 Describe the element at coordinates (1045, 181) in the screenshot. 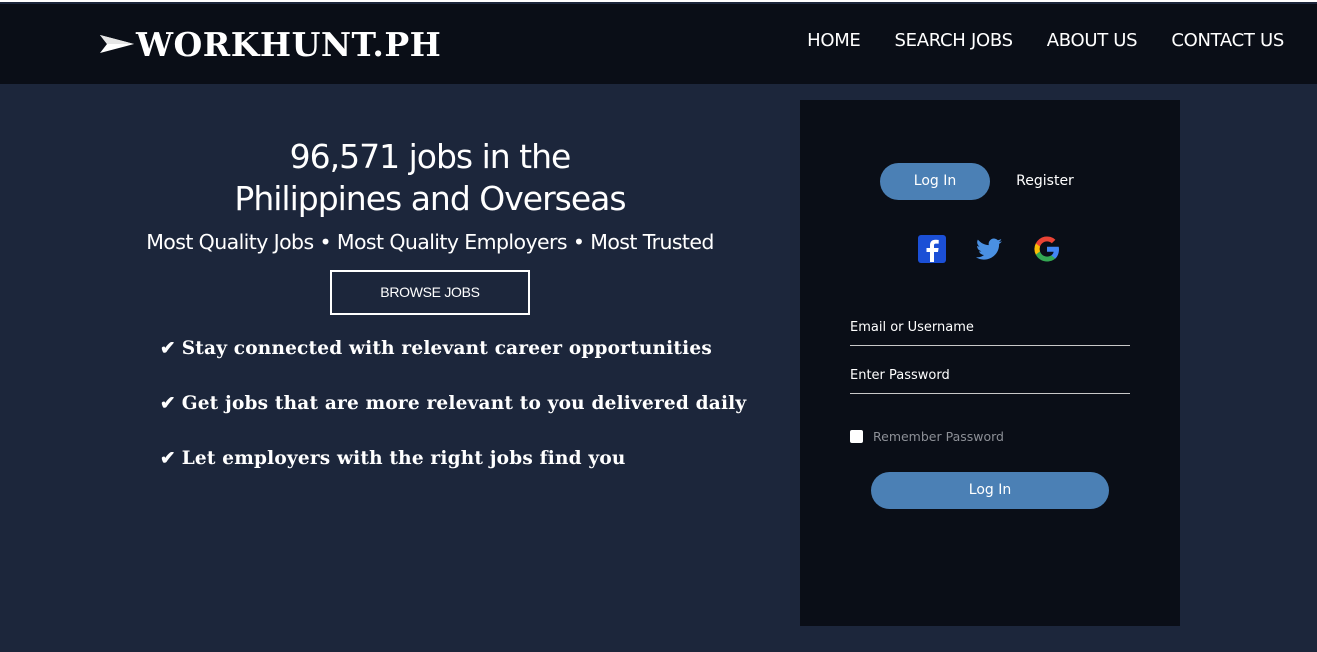

I see `tab-register: Register` at that location.